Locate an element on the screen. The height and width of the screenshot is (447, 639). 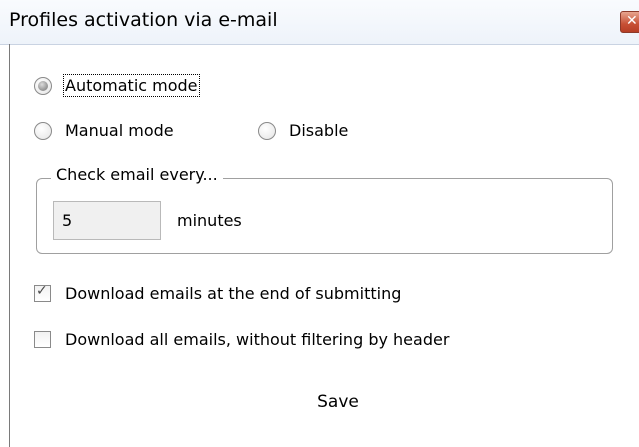
disable-mode-radio is located at coordinates (267, 131).